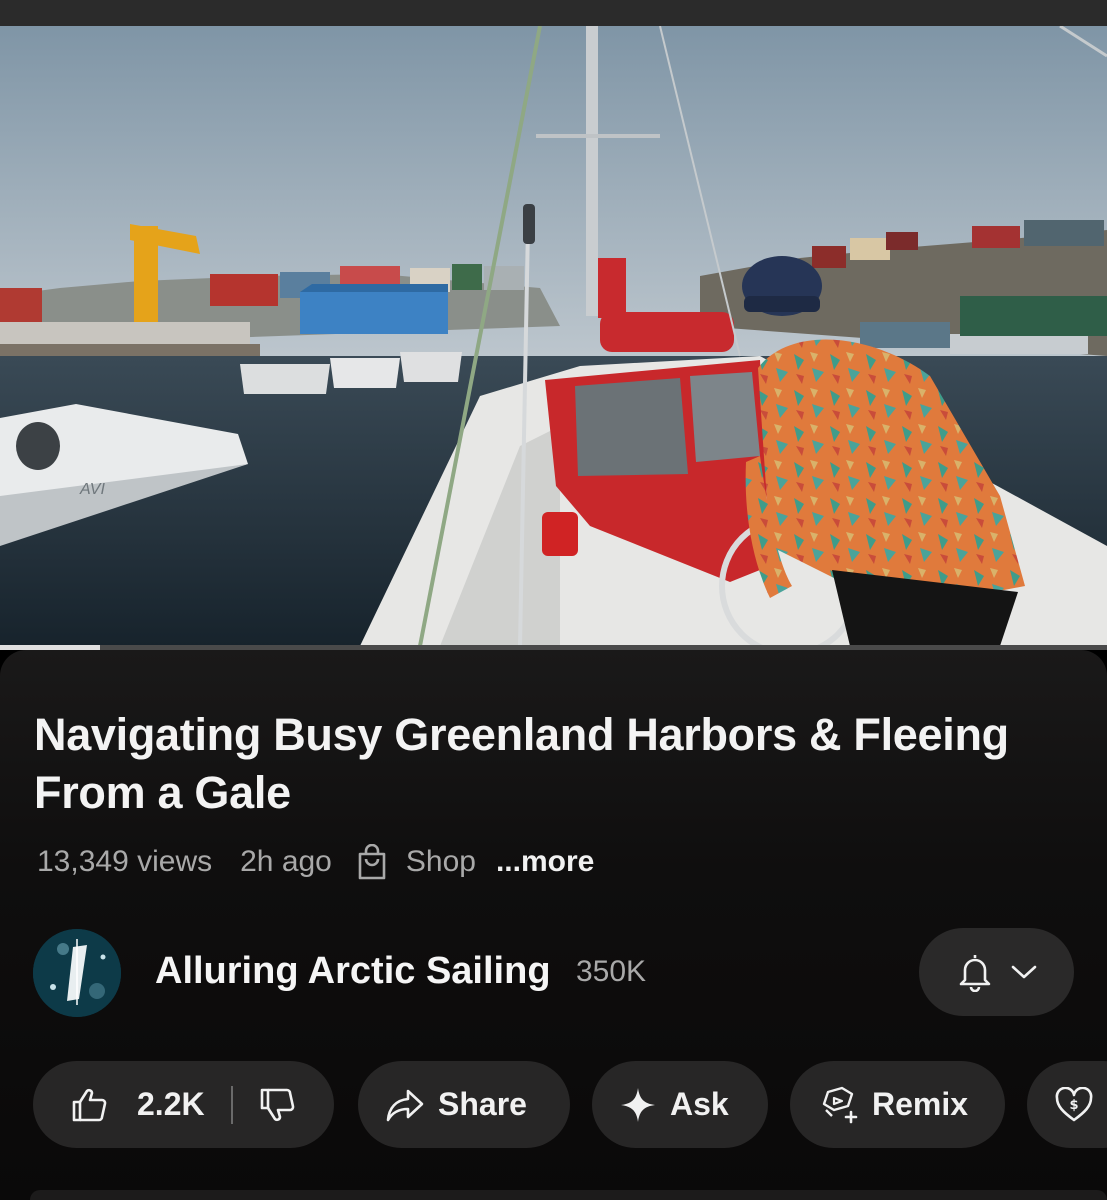 This screenshot has height=1200, width=1107. Describe the element at coordinates (699, 1104) in the screenshot. I see `ask-label: Ask` at that location.